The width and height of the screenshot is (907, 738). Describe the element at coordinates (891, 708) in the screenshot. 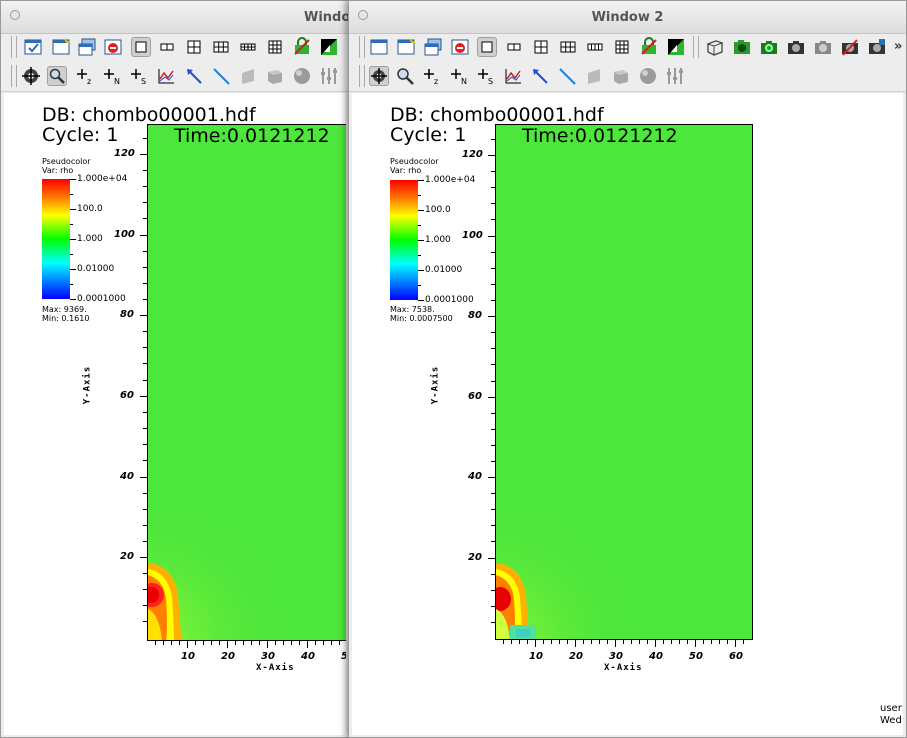

I see `user-label: user:` at that location.